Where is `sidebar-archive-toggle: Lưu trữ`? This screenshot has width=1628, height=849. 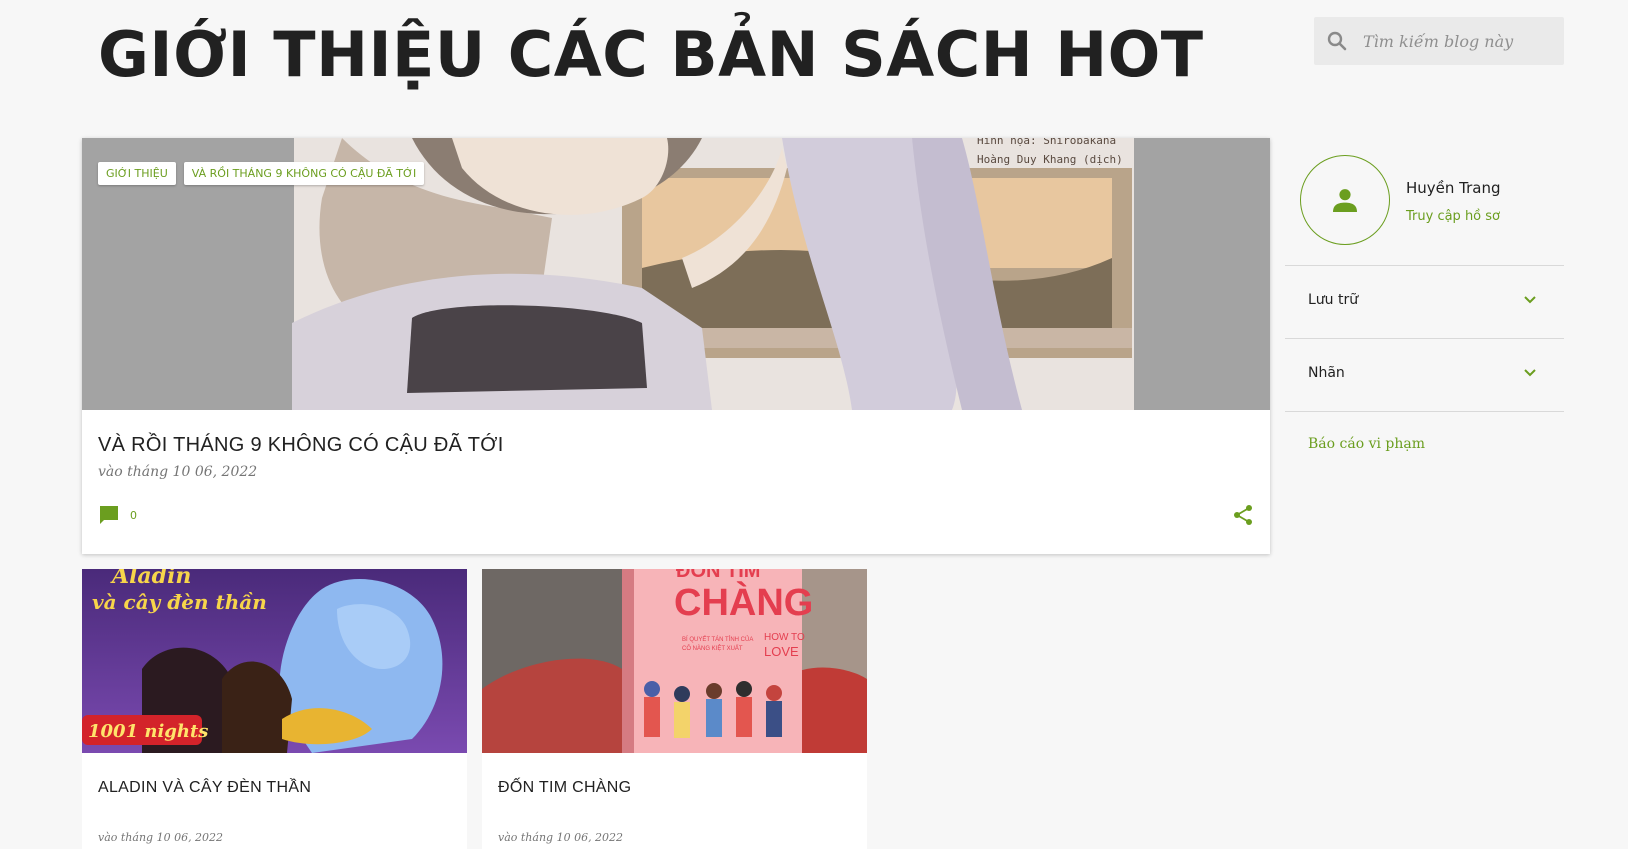 sidebar-archive-toggle: Lưu trữ is located at coordinates (1423, 300).